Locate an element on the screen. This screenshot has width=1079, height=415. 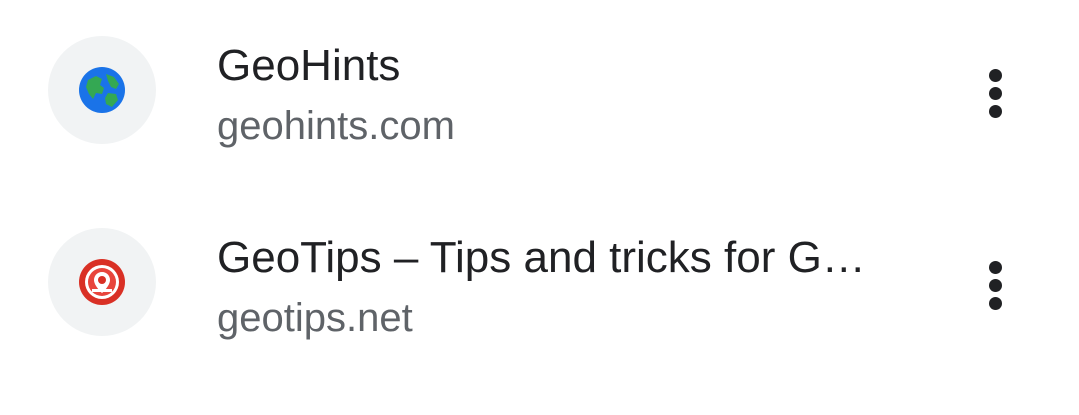
globe-icon is located at coordinates (102, 90).